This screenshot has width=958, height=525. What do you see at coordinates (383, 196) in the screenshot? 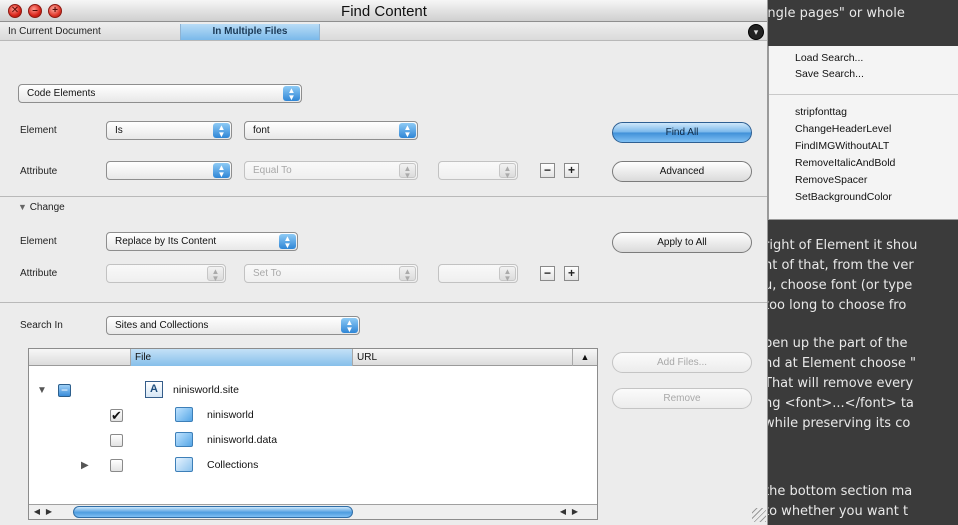
I see `divider` at bounding box center [383, 196].